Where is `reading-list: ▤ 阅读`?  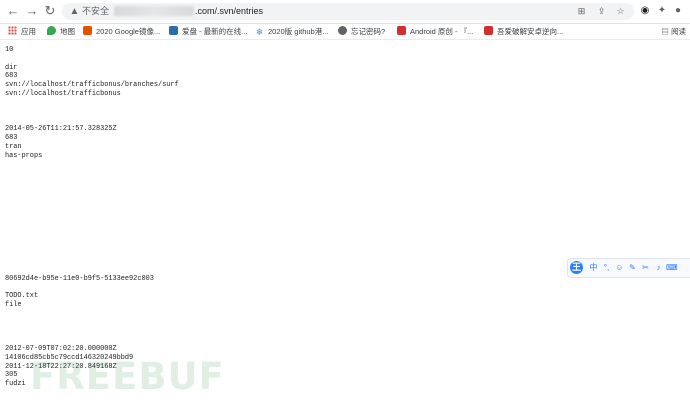 reading-list: ▤ 阅读 is located at coordinates (673, 31).